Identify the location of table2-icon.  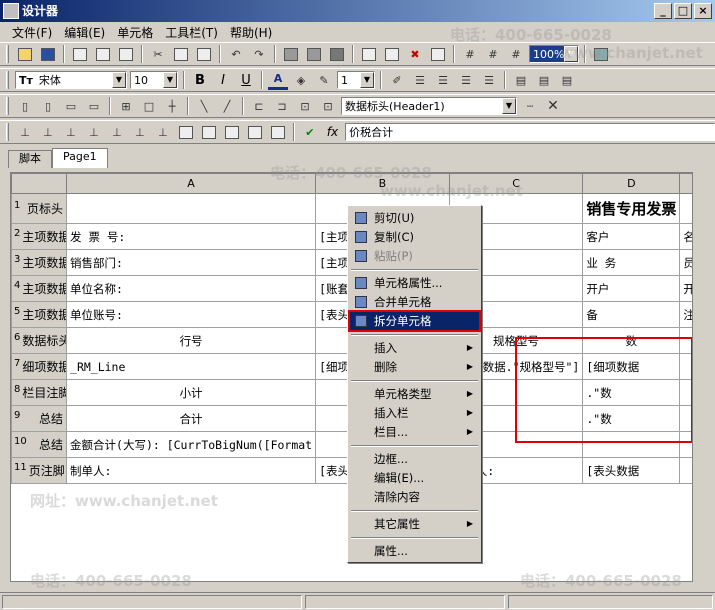
(209, 132).